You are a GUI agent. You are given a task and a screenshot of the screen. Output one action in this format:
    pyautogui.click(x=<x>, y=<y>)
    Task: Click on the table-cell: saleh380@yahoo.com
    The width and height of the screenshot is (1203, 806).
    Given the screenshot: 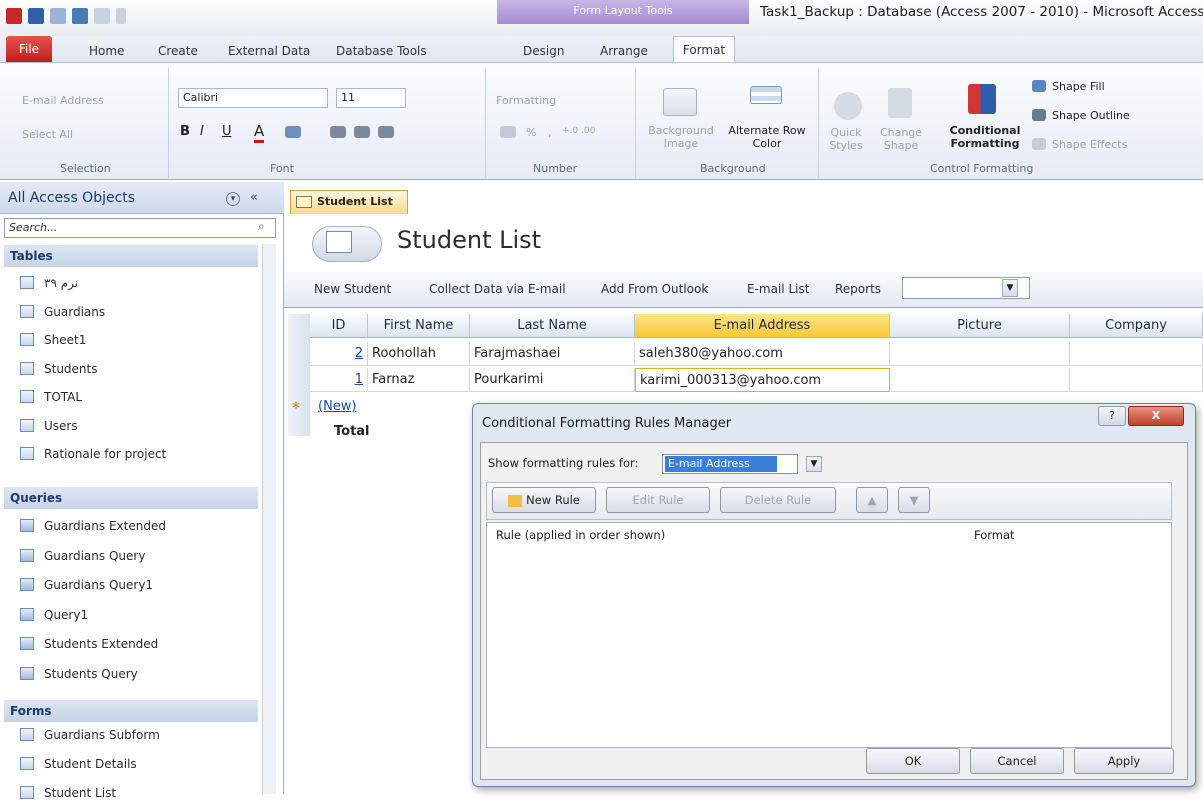 What is the action you would take?
    pyautogui.click(x=762, y=354)
    